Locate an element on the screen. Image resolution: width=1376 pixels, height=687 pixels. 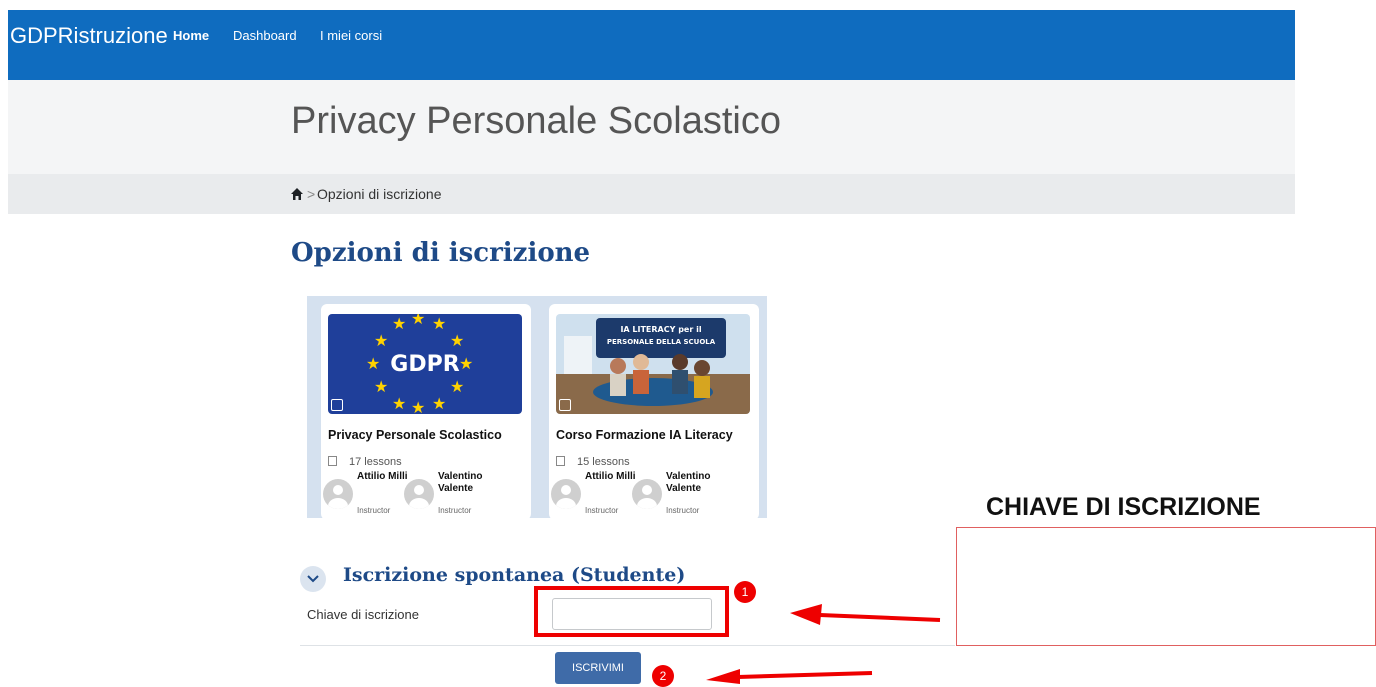
top-navbar is located at coordinates (651, 45).